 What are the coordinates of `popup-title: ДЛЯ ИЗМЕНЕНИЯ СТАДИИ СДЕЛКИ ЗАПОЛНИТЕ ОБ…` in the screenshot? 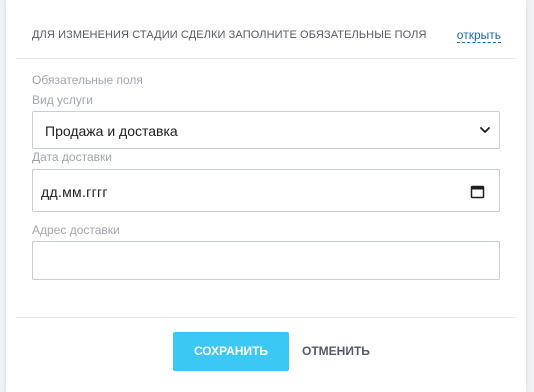 It's located at (229, 35).